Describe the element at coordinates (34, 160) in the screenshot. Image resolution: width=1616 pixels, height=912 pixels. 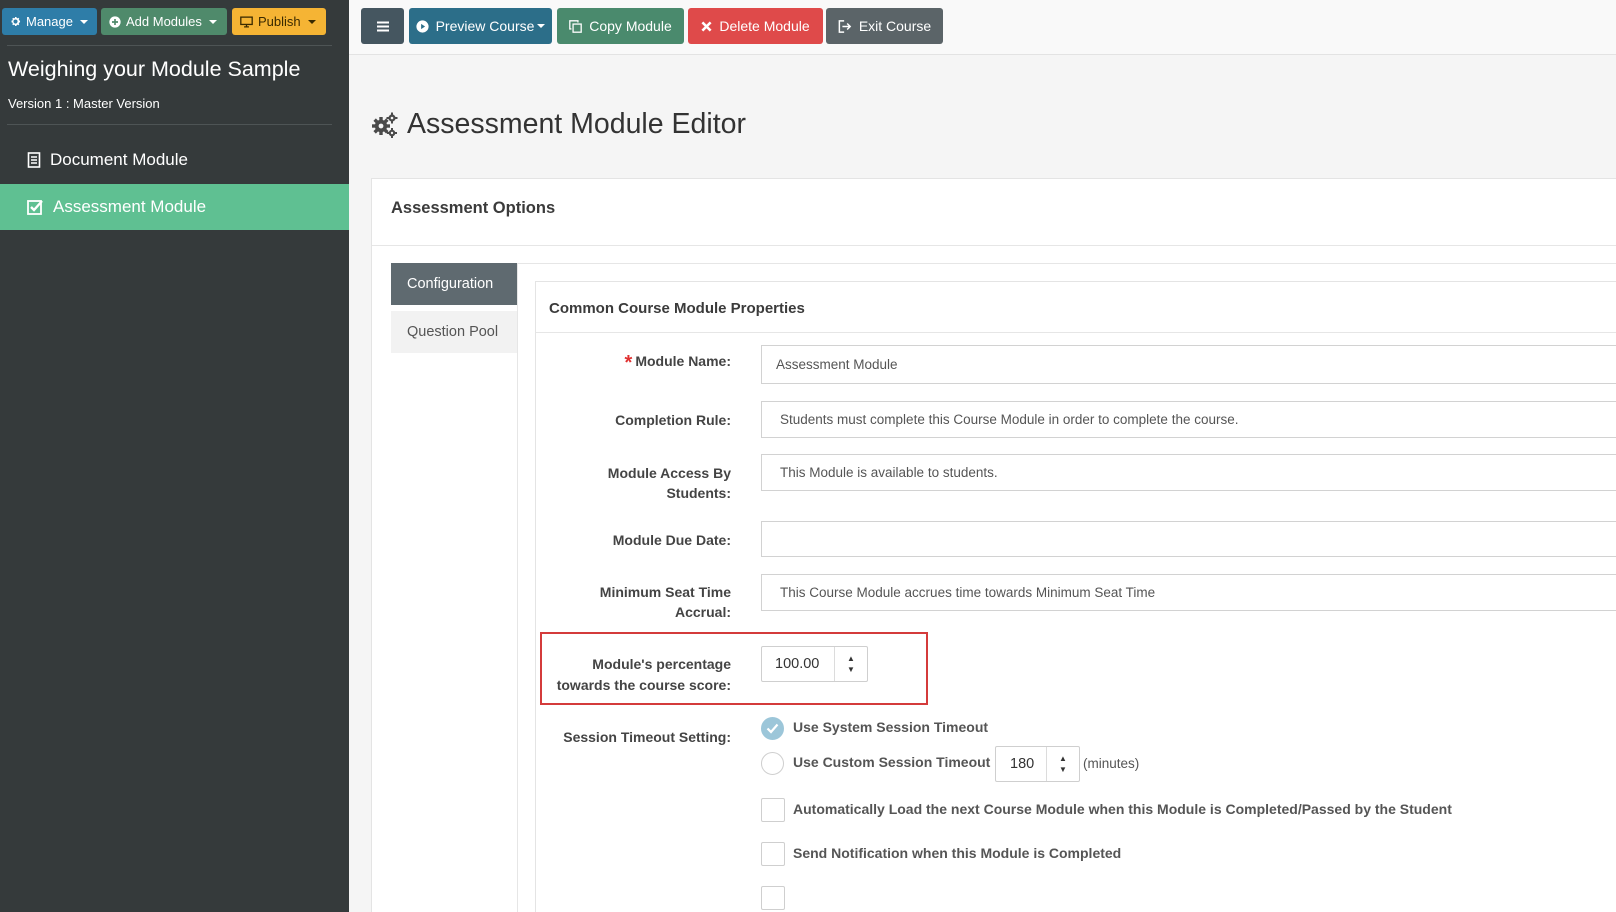
I see `document-icon` at that location.